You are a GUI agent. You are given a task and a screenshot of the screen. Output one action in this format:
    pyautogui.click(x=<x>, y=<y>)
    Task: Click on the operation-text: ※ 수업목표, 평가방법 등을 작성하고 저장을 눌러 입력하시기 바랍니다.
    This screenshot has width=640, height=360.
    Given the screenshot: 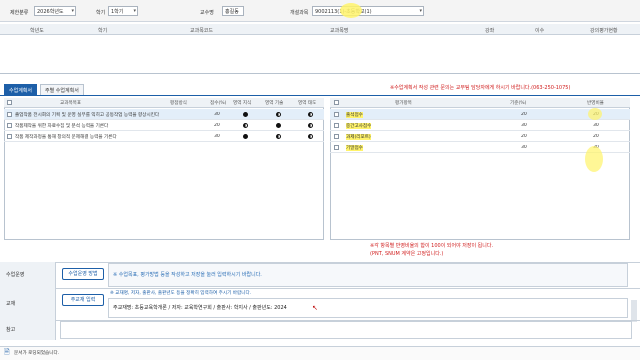 What is the action you would take?
    pyautogui.click(x=368, y=275)
    